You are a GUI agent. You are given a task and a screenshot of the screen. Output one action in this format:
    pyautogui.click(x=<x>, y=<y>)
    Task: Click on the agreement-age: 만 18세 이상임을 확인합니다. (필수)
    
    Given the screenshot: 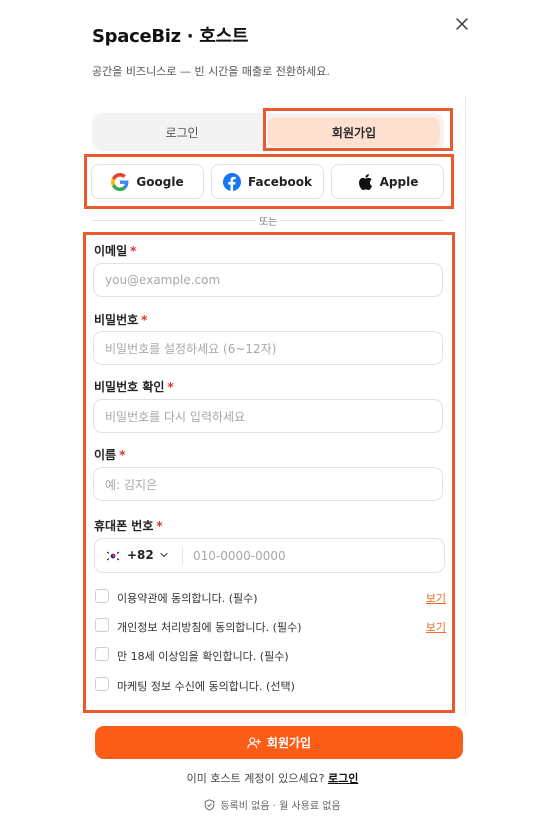 What is the action you would take?
    pyautogui.click(x=270, y=655)
    